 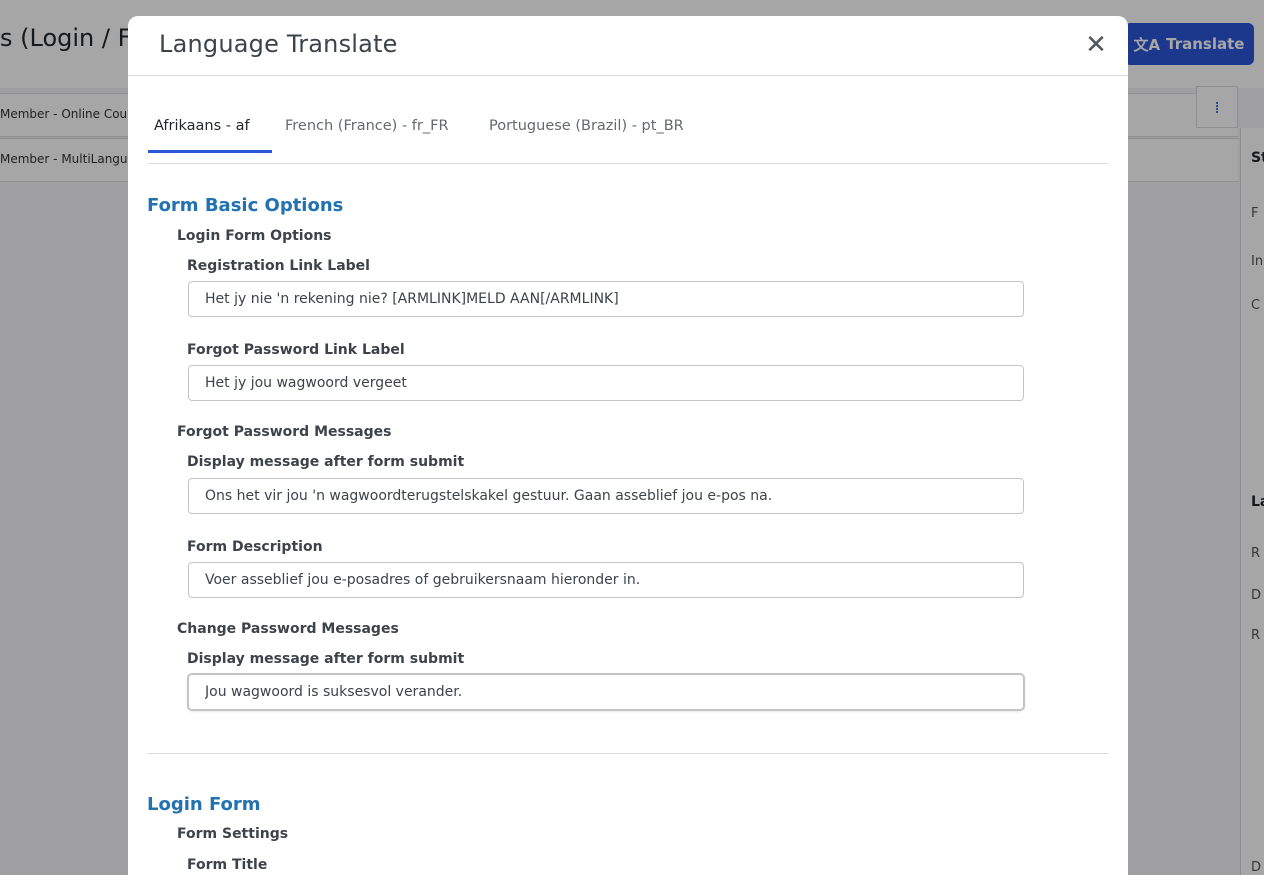 What do you see at coordinates (233, 834) in the screenshot?
I see `group-title-form-settings: Form Settings` at bounding box center [233, 834].